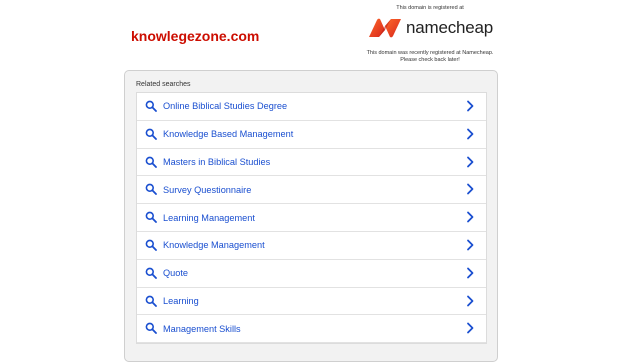 Image resolution: width=620 pixels, height=362 pixels. What do you see at coordinates (311, 329) in the screenshot?
I see `list-item: Management Skills` at bounding box center [311, 329].